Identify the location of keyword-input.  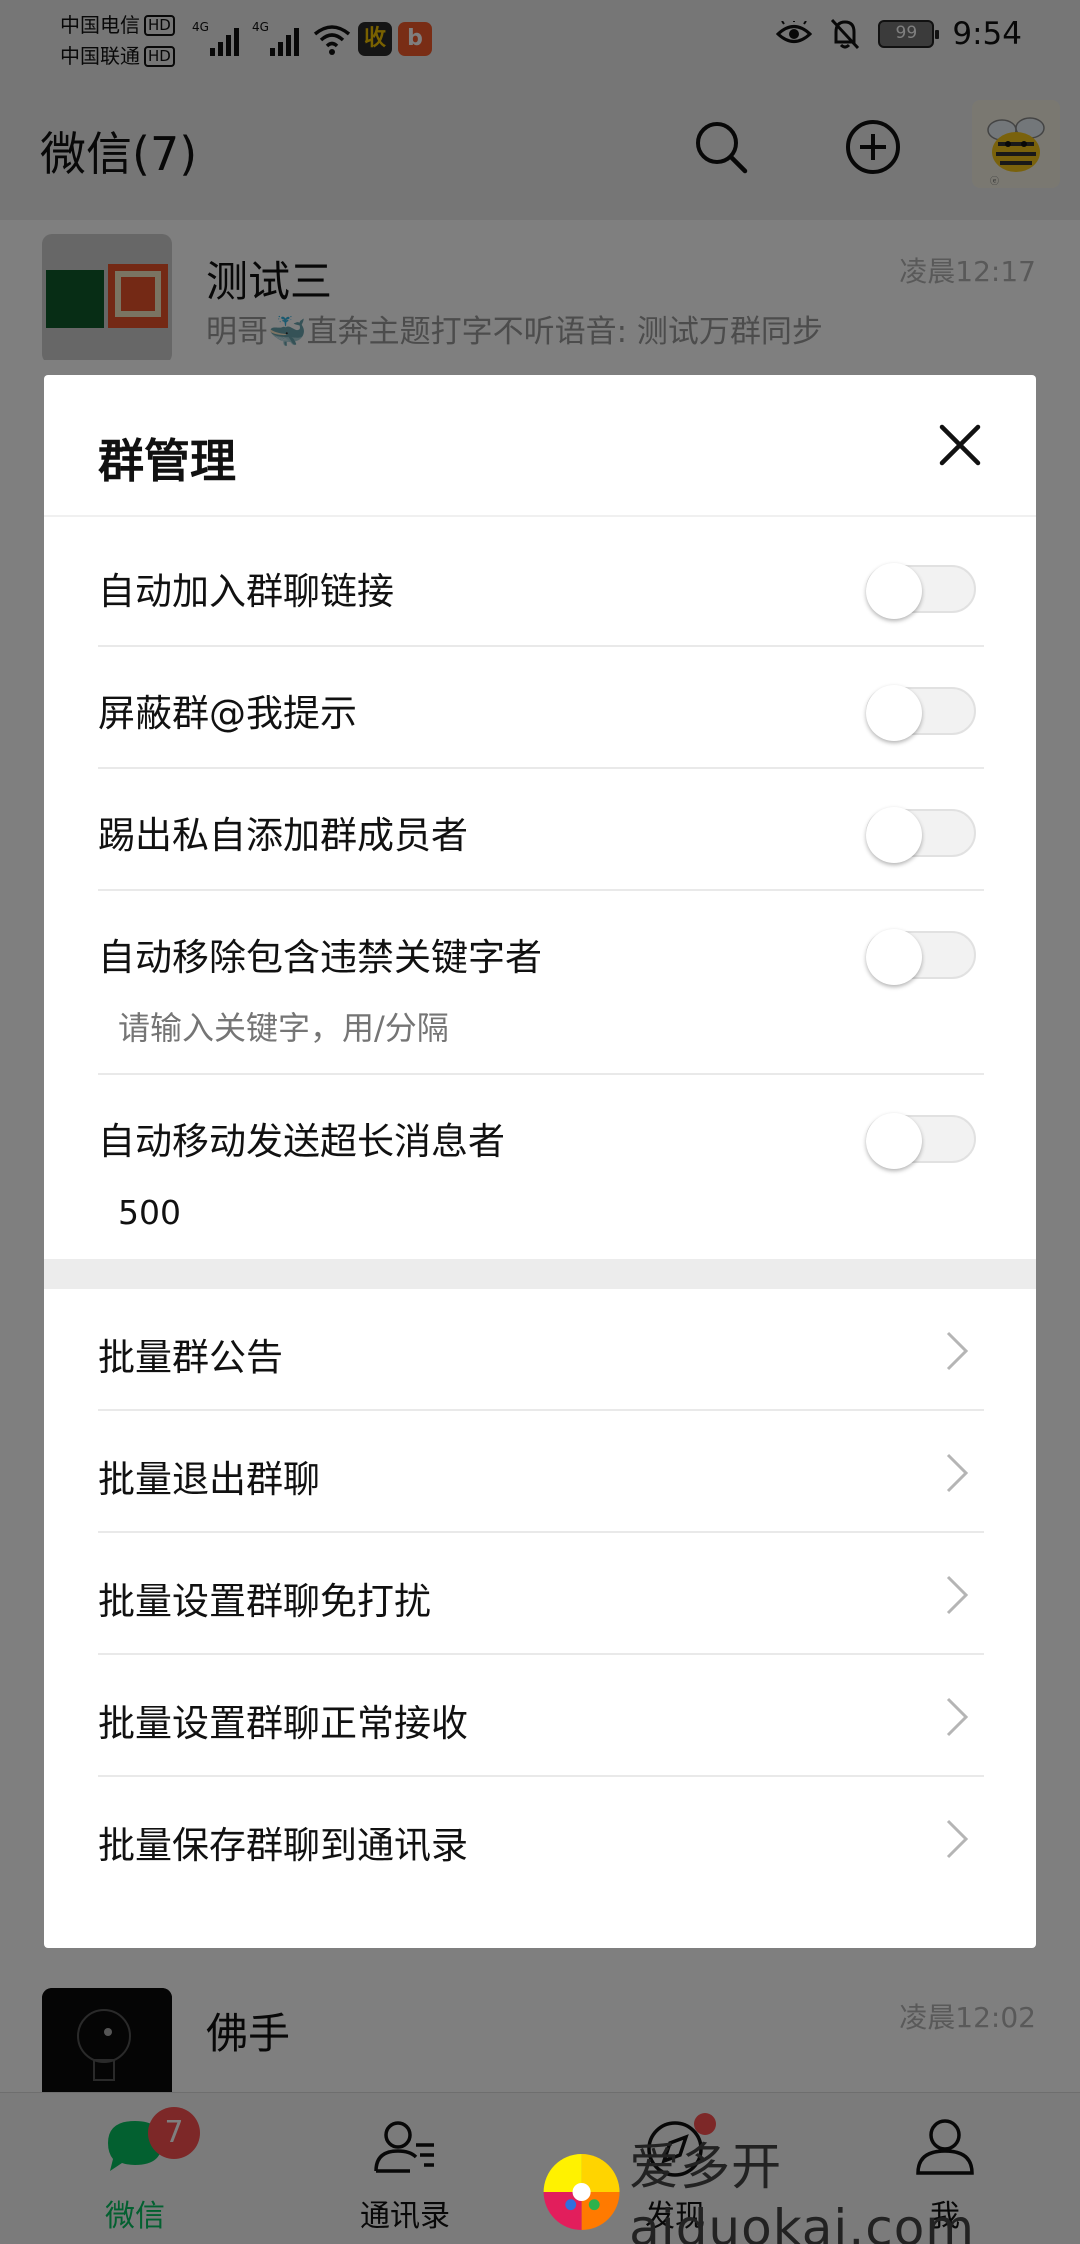
(518, 1028).